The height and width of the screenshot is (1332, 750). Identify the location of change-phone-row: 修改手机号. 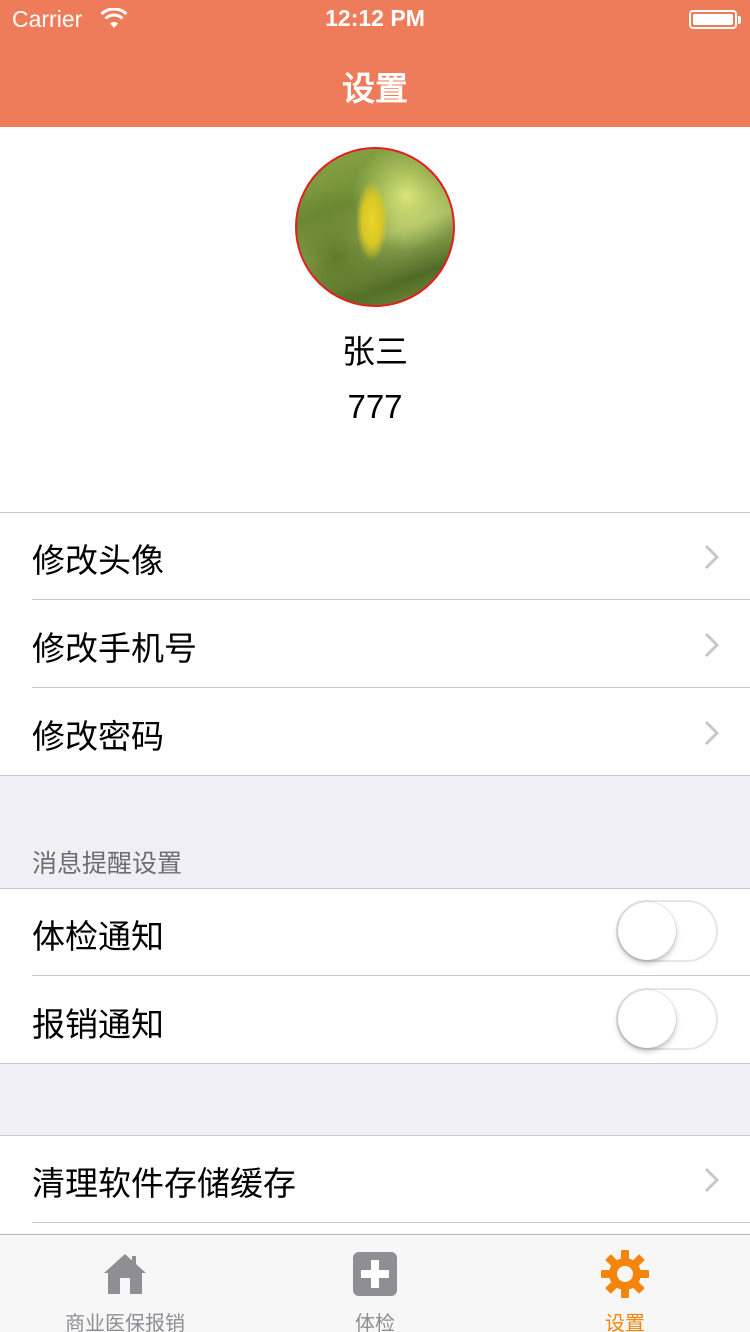
(375, 644).